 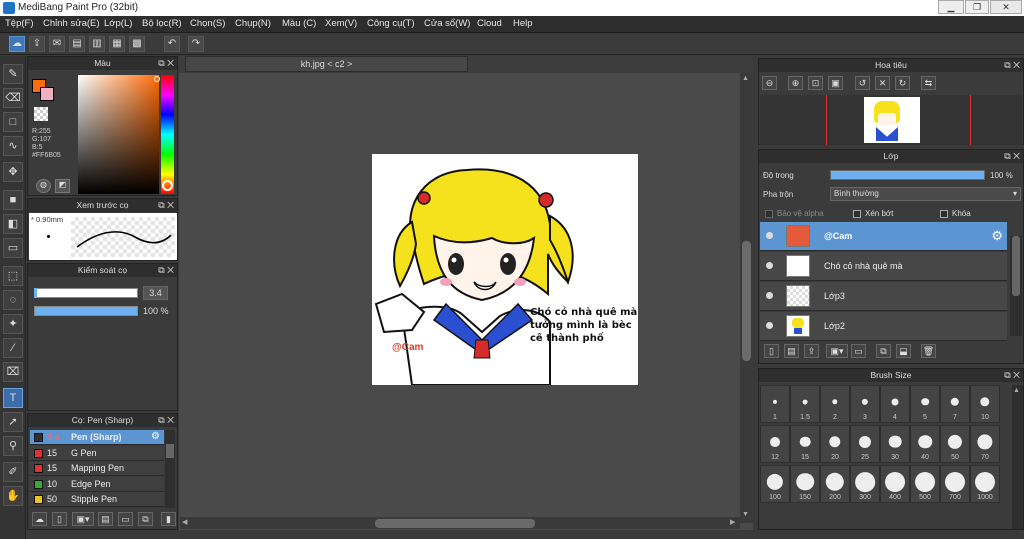 I want to click on text-tool-icon: T, so click(x=13, y=398).